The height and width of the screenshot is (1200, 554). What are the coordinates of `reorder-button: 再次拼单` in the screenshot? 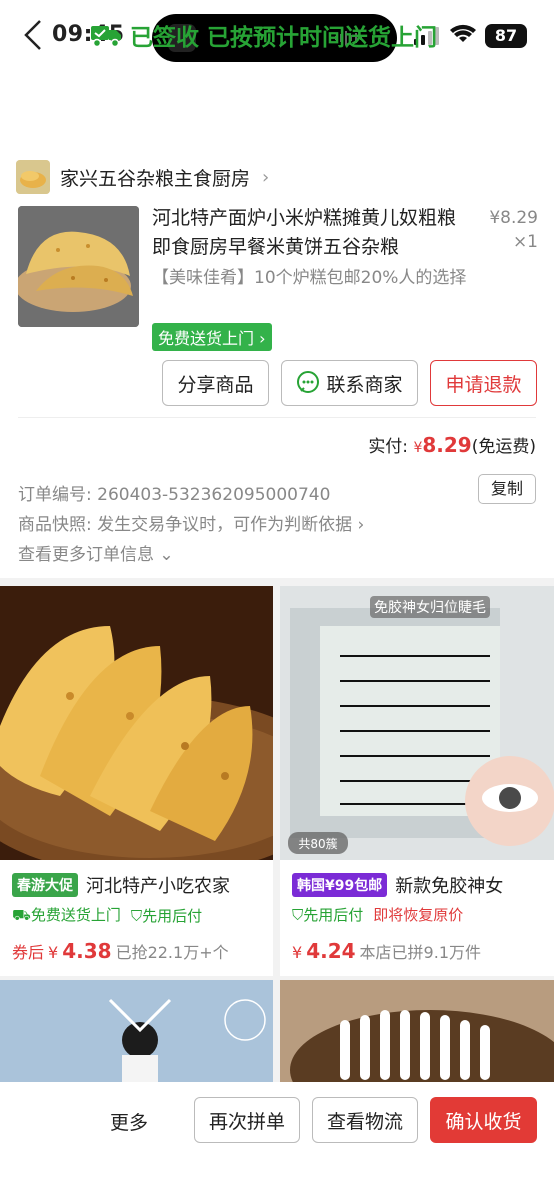 It's located at (247, 1120).